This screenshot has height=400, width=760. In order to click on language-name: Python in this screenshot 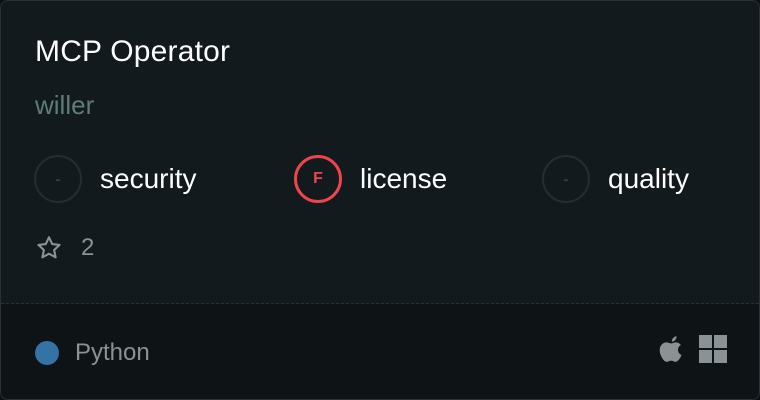, I will do `click(112, 352)`.